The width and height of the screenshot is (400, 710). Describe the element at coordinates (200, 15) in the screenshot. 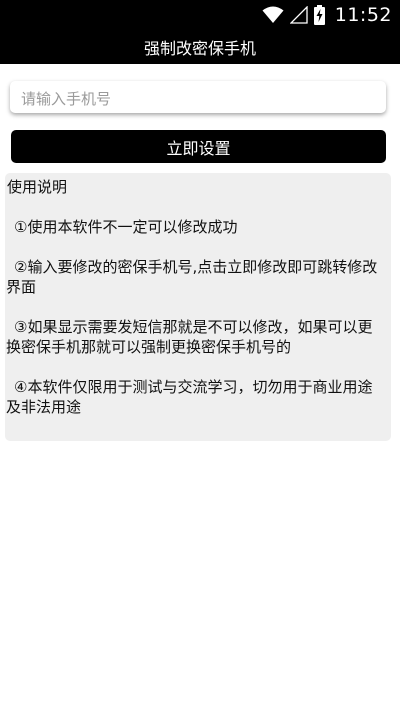

I see `status-bar: 11:52` at that location.